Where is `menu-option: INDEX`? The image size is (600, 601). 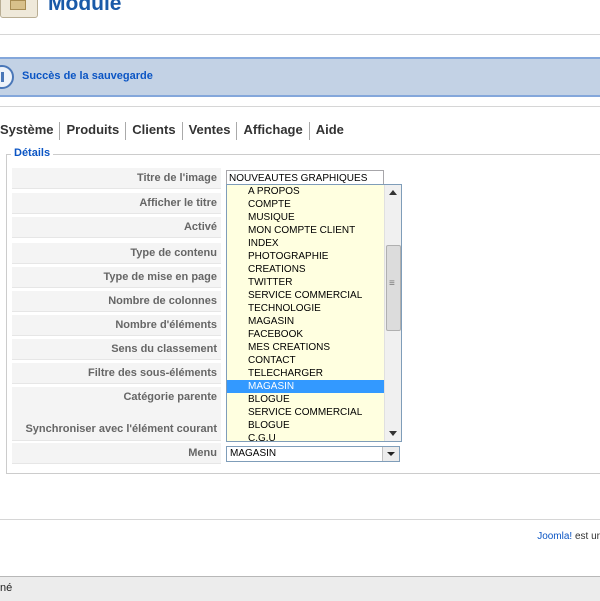 menu-option: INDEX is located at coordinates (306, 243).